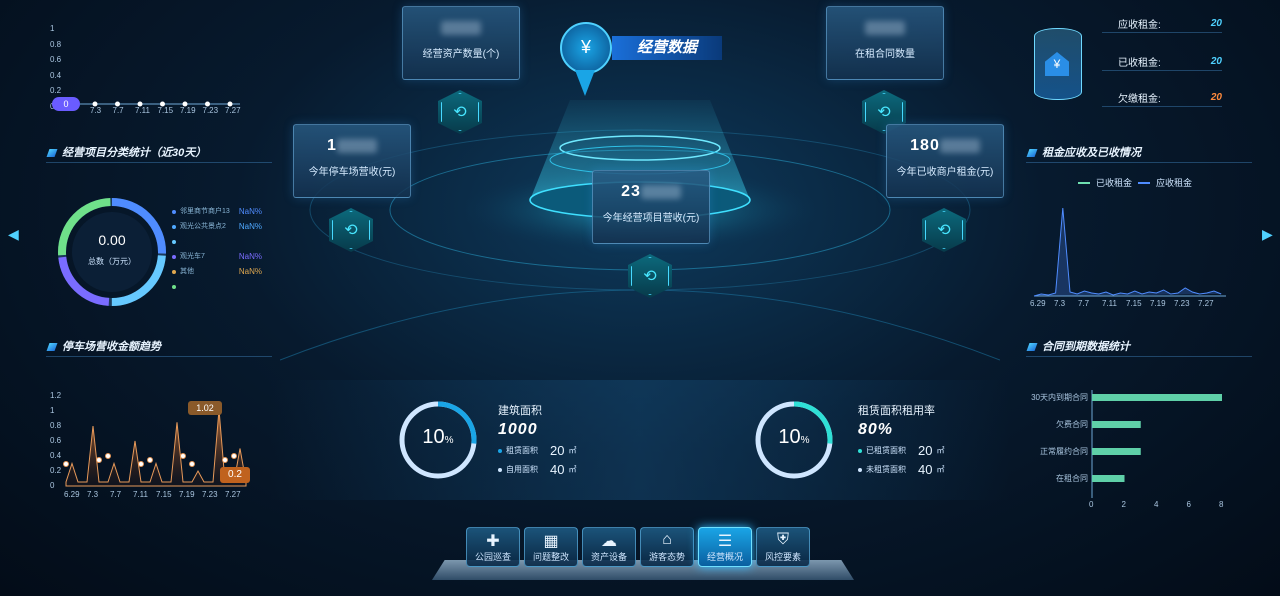 The height and width of the screenshot is (596, 1280). Describe the element at coordinates (518, 429) in the screenshot. I see `building-value: 1000` at that location.